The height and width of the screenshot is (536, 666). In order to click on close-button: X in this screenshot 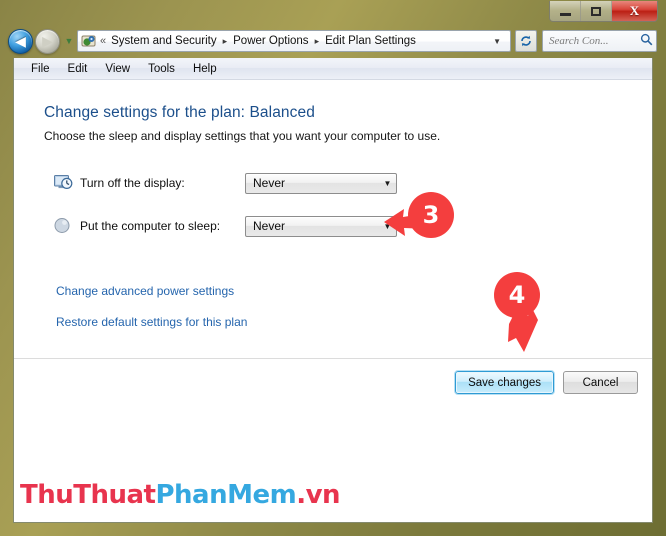, I will do `click(634, 11)`.